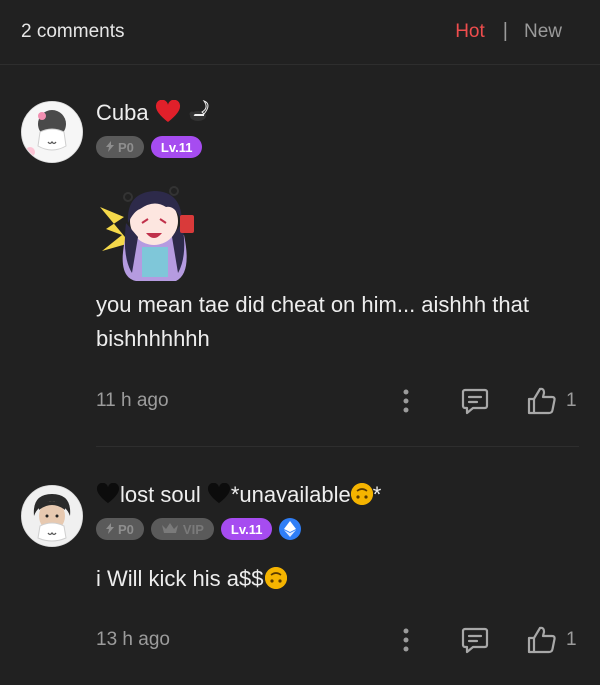 This screenshot has height=685, width=600. I want to click on timestamp: 11 h ago, so click(132, 400).